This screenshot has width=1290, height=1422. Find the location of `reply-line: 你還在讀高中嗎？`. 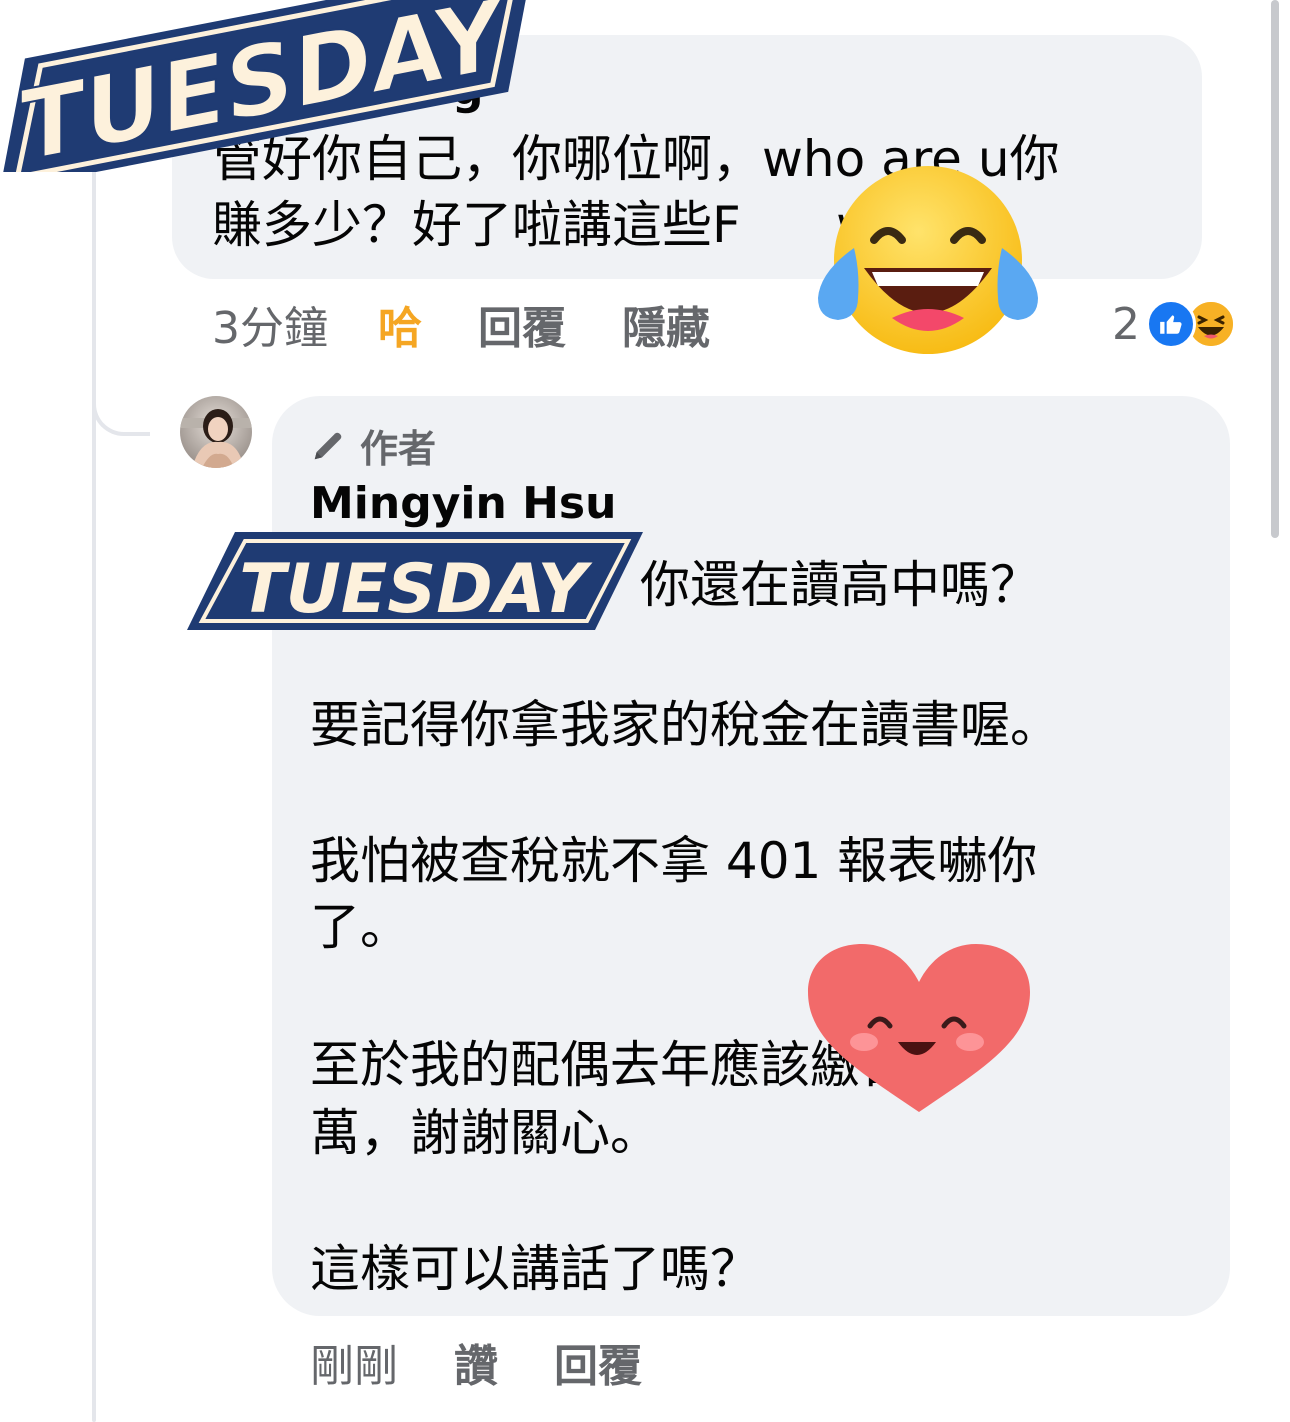

reply-line: 你還在讀高中嗎？ is located at coordinates (840, 585).